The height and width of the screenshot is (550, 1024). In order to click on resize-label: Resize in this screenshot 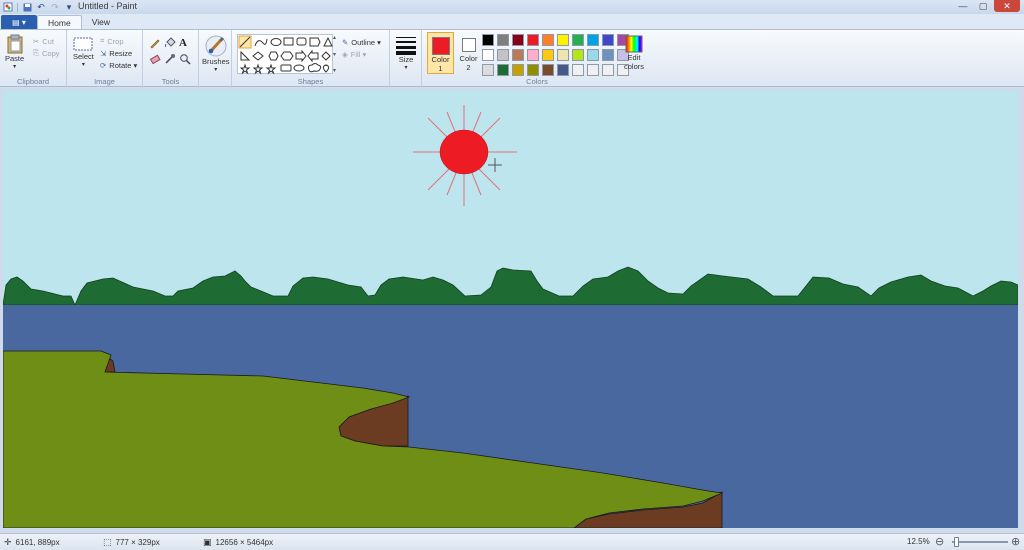, I will do `click(121, 53)`.